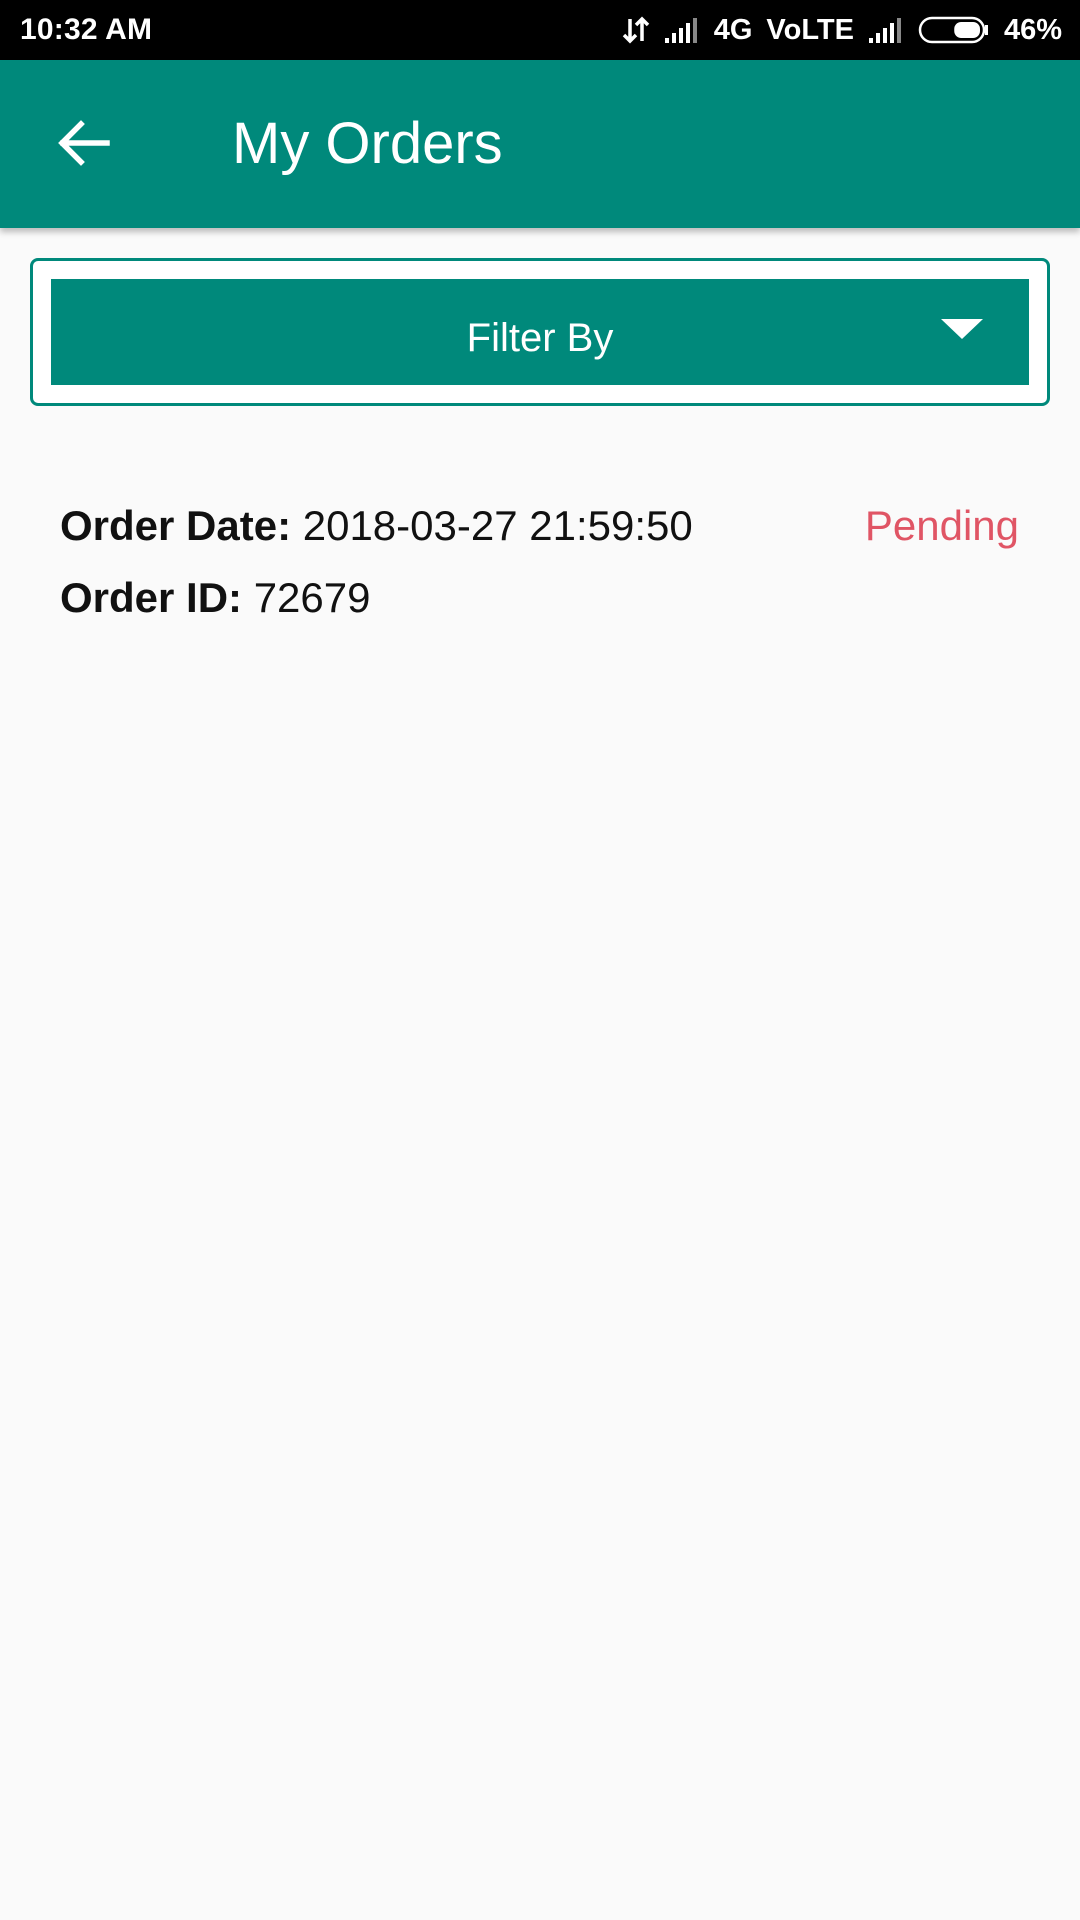 This screenshot has height=1920, width=1080. Describe the element at coordinates (733, 29) in the screenshot. I see `network-type: 4G` at that location.